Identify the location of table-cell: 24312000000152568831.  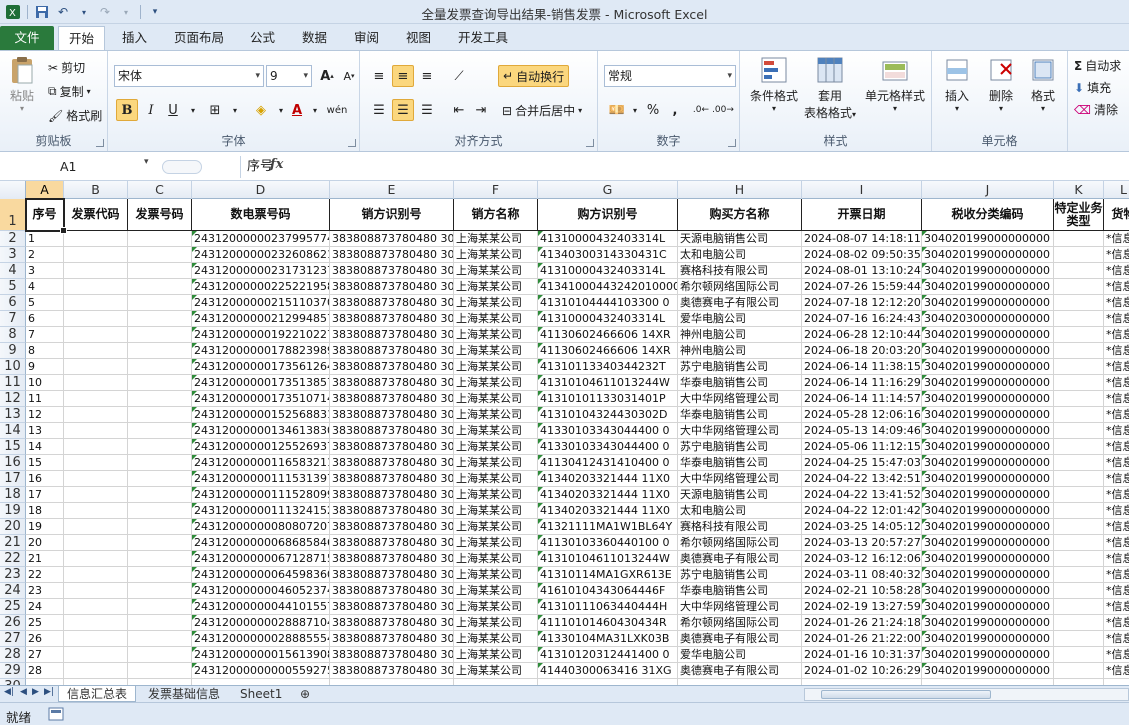
(261, 415).